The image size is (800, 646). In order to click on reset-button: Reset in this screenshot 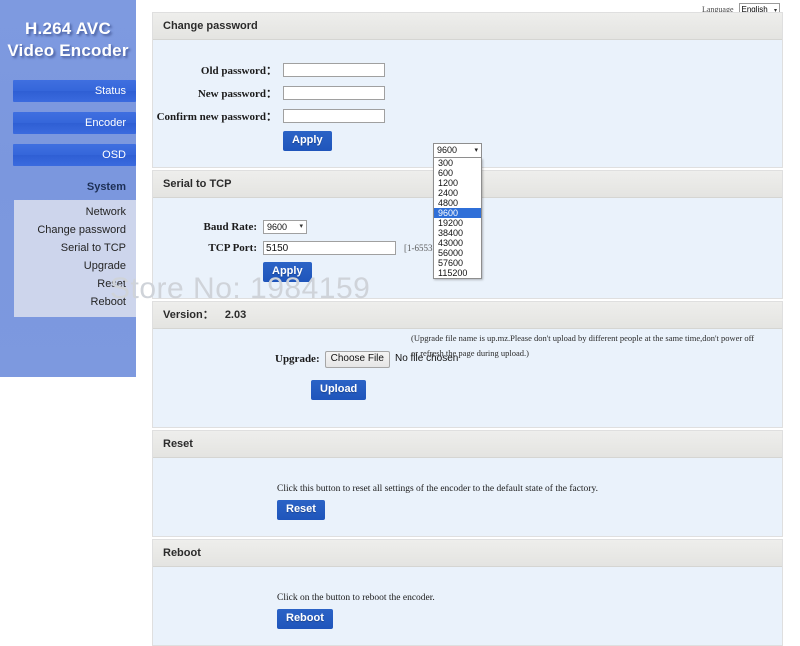, I will do `click(301, 510)`.